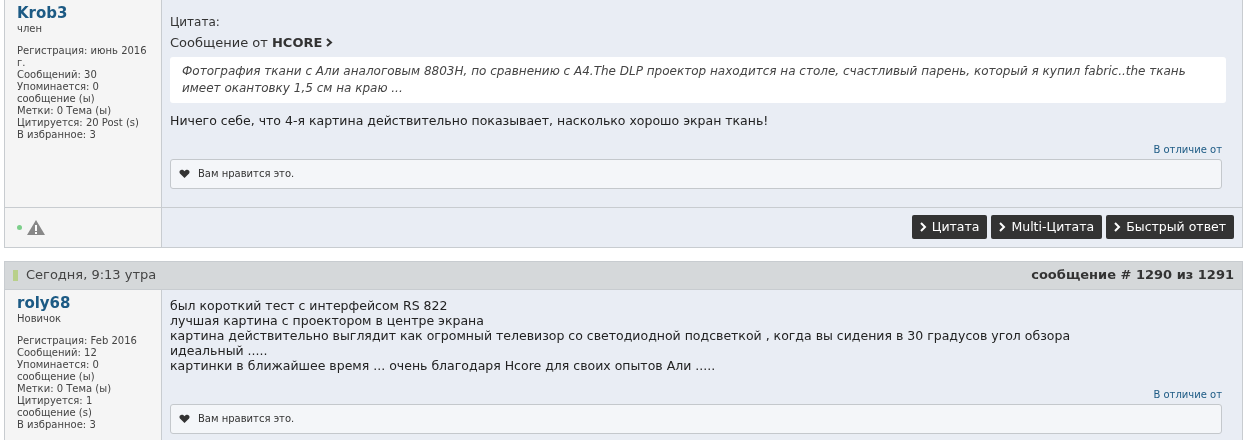  Describe the element at coordinates (949, 227) in the screenshot. I see `post-action-button: Цитата` at that location.